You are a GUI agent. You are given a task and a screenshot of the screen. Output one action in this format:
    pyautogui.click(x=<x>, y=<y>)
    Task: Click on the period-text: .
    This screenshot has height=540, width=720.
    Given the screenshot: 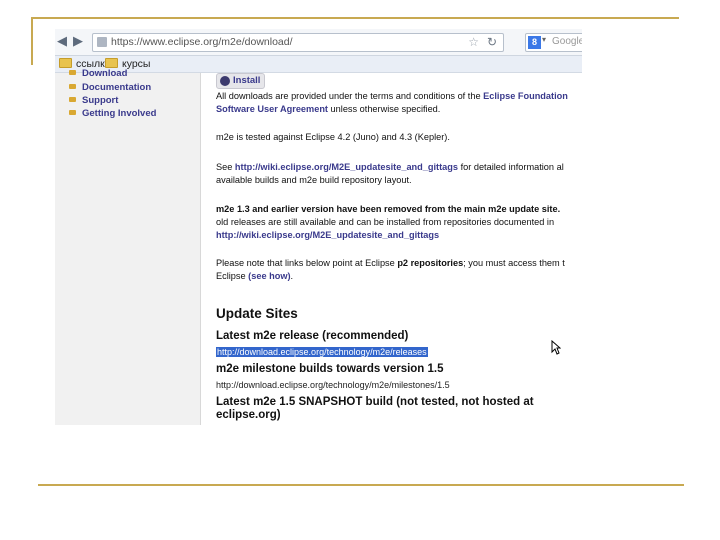 What is the action you would take?
    pyautogui.click(x=292, y=276)
    